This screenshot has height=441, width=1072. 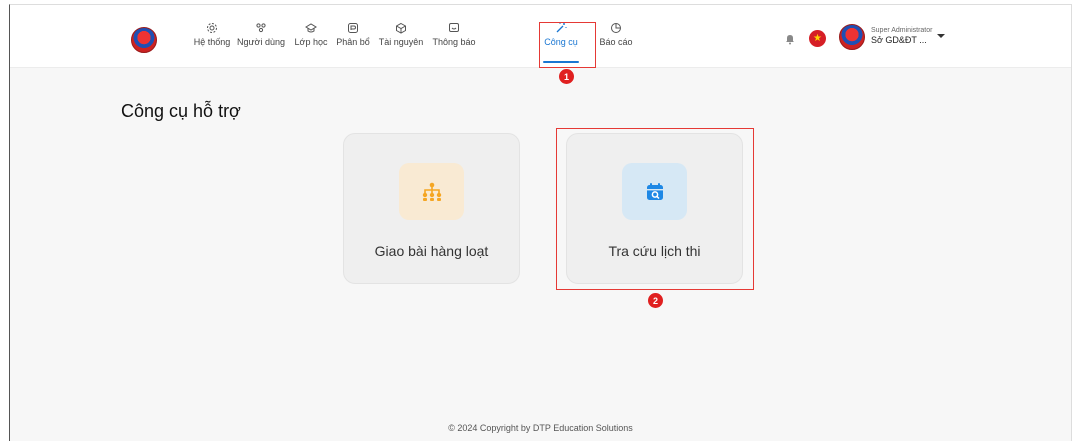 I want to click on logo, so click(x=144, y=40).